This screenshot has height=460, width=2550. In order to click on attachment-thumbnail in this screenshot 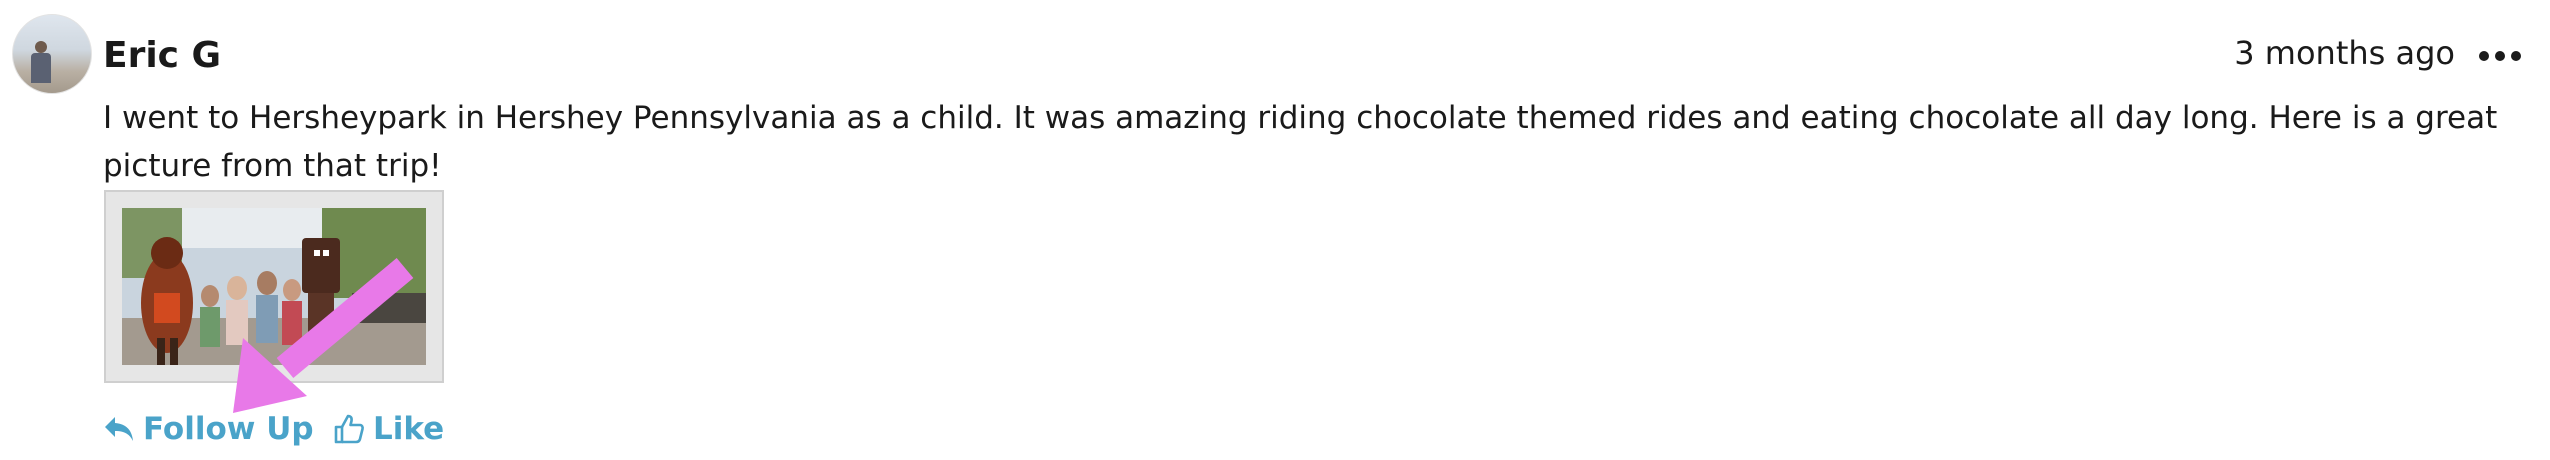, I will do `click(274, 286)`.